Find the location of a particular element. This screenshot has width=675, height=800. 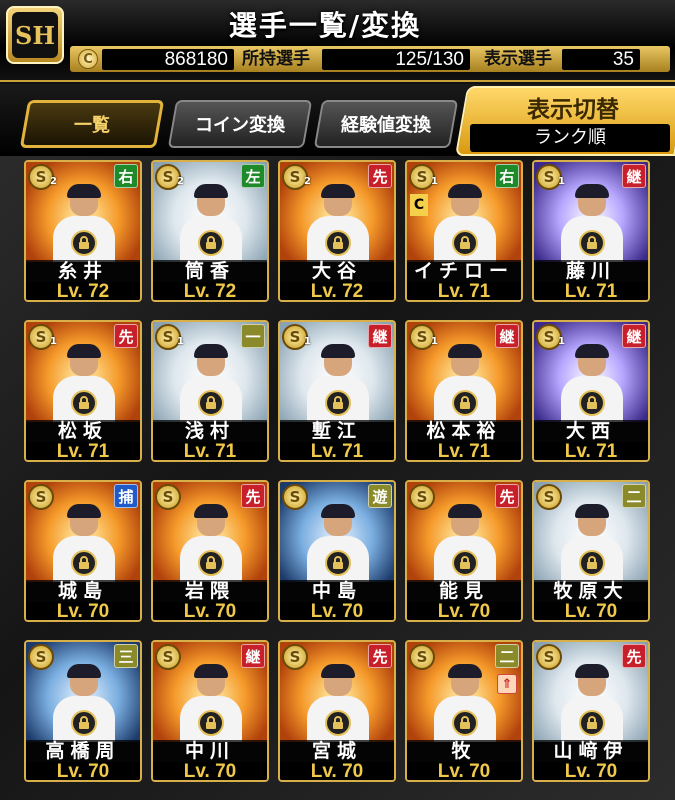

player-card: S 先 宮城 Lv. 70 is located at coordinates (337, 711).